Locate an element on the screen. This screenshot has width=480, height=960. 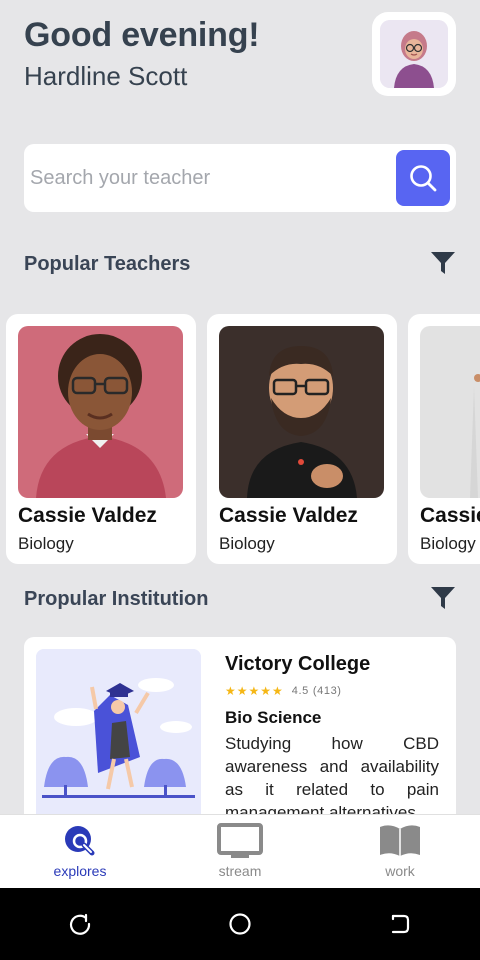
explore-search-icon is located at coordinates (80, 841).